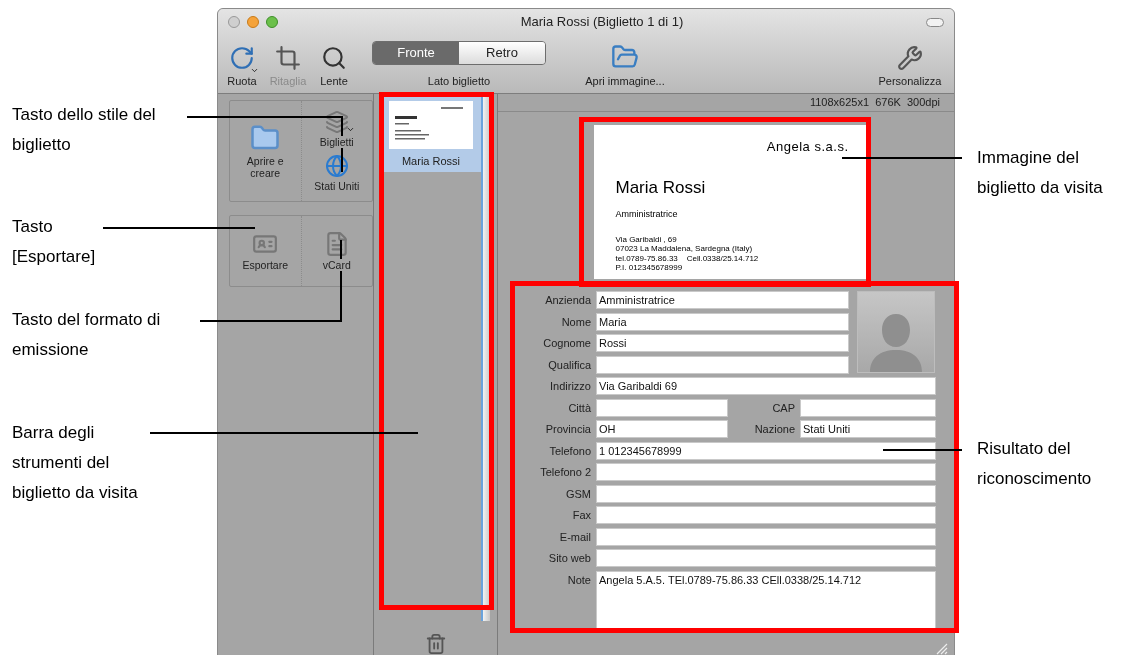  I want to click on field-label: Provincia, so click(568, 429).